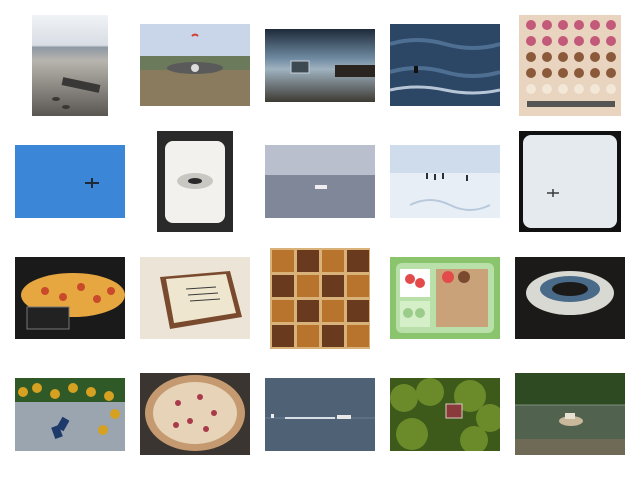 This screenshot has width=640, height=480. I want to click on thumbnail-frisbee, so click(570, 298).